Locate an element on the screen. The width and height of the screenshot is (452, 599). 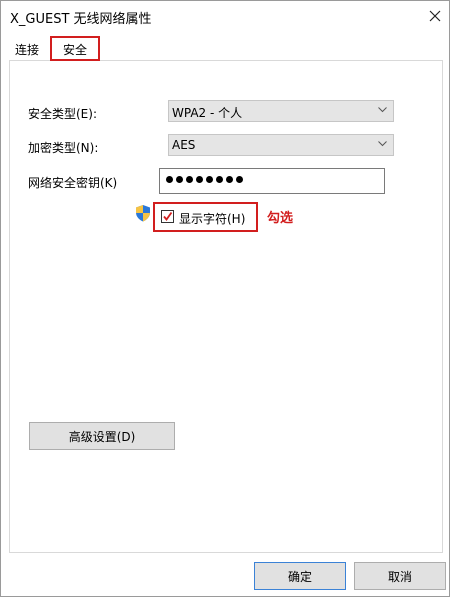
cancel-button: 取消 is located at coordinates (400, 576).